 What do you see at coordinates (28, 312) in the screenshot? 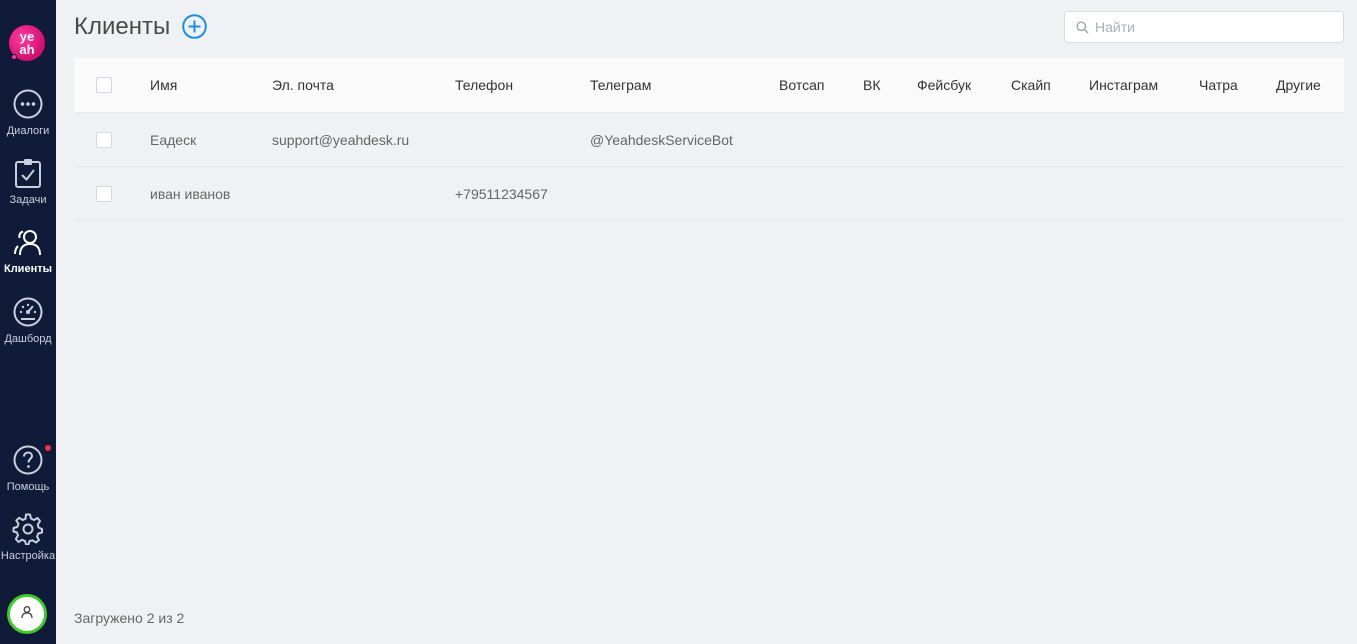
I see `dashboard-icon` at bounding box center [28, 312].